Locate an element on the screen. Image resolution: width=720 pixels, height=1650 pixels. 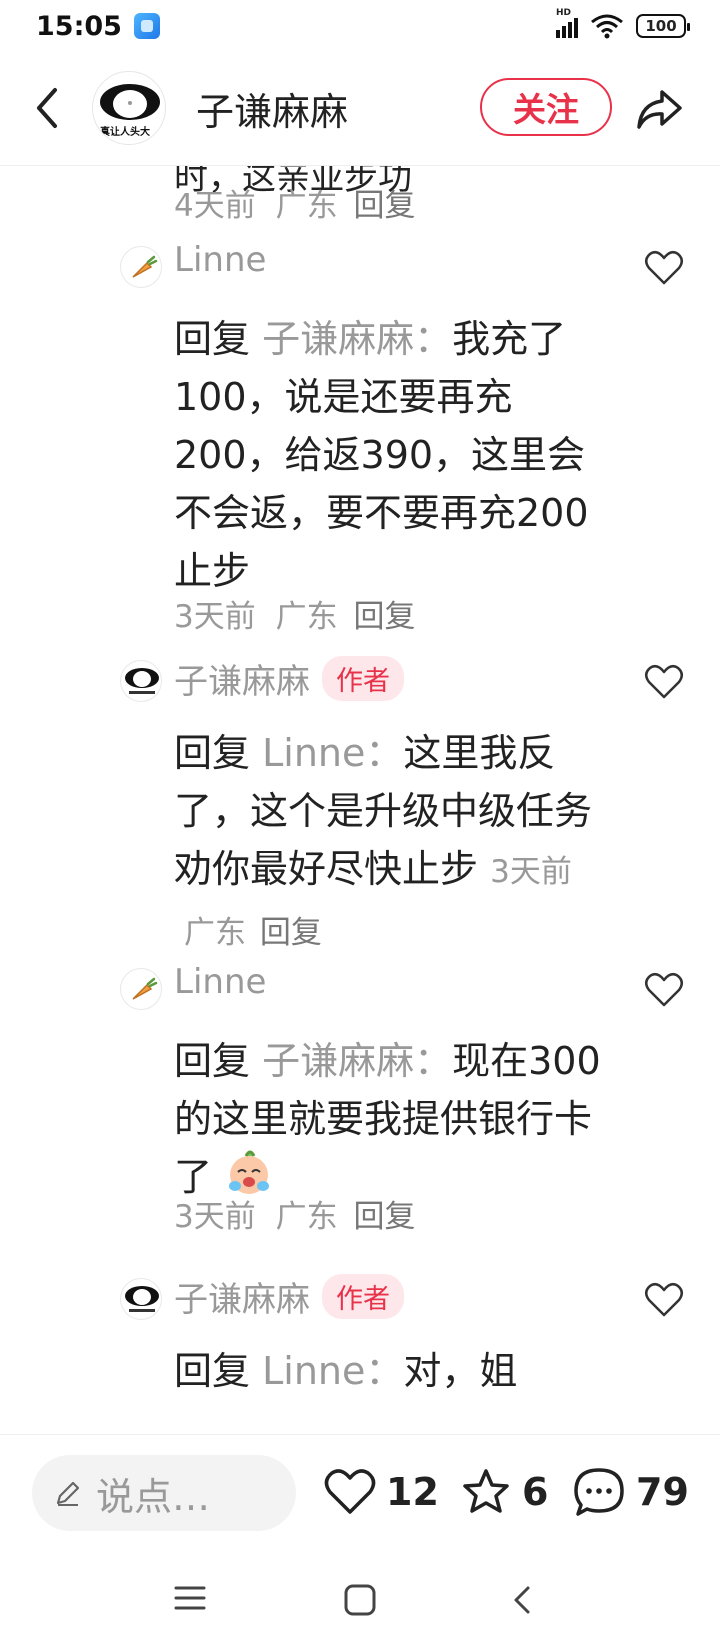
system-nav-bar is located at coordinates (360, 1604).